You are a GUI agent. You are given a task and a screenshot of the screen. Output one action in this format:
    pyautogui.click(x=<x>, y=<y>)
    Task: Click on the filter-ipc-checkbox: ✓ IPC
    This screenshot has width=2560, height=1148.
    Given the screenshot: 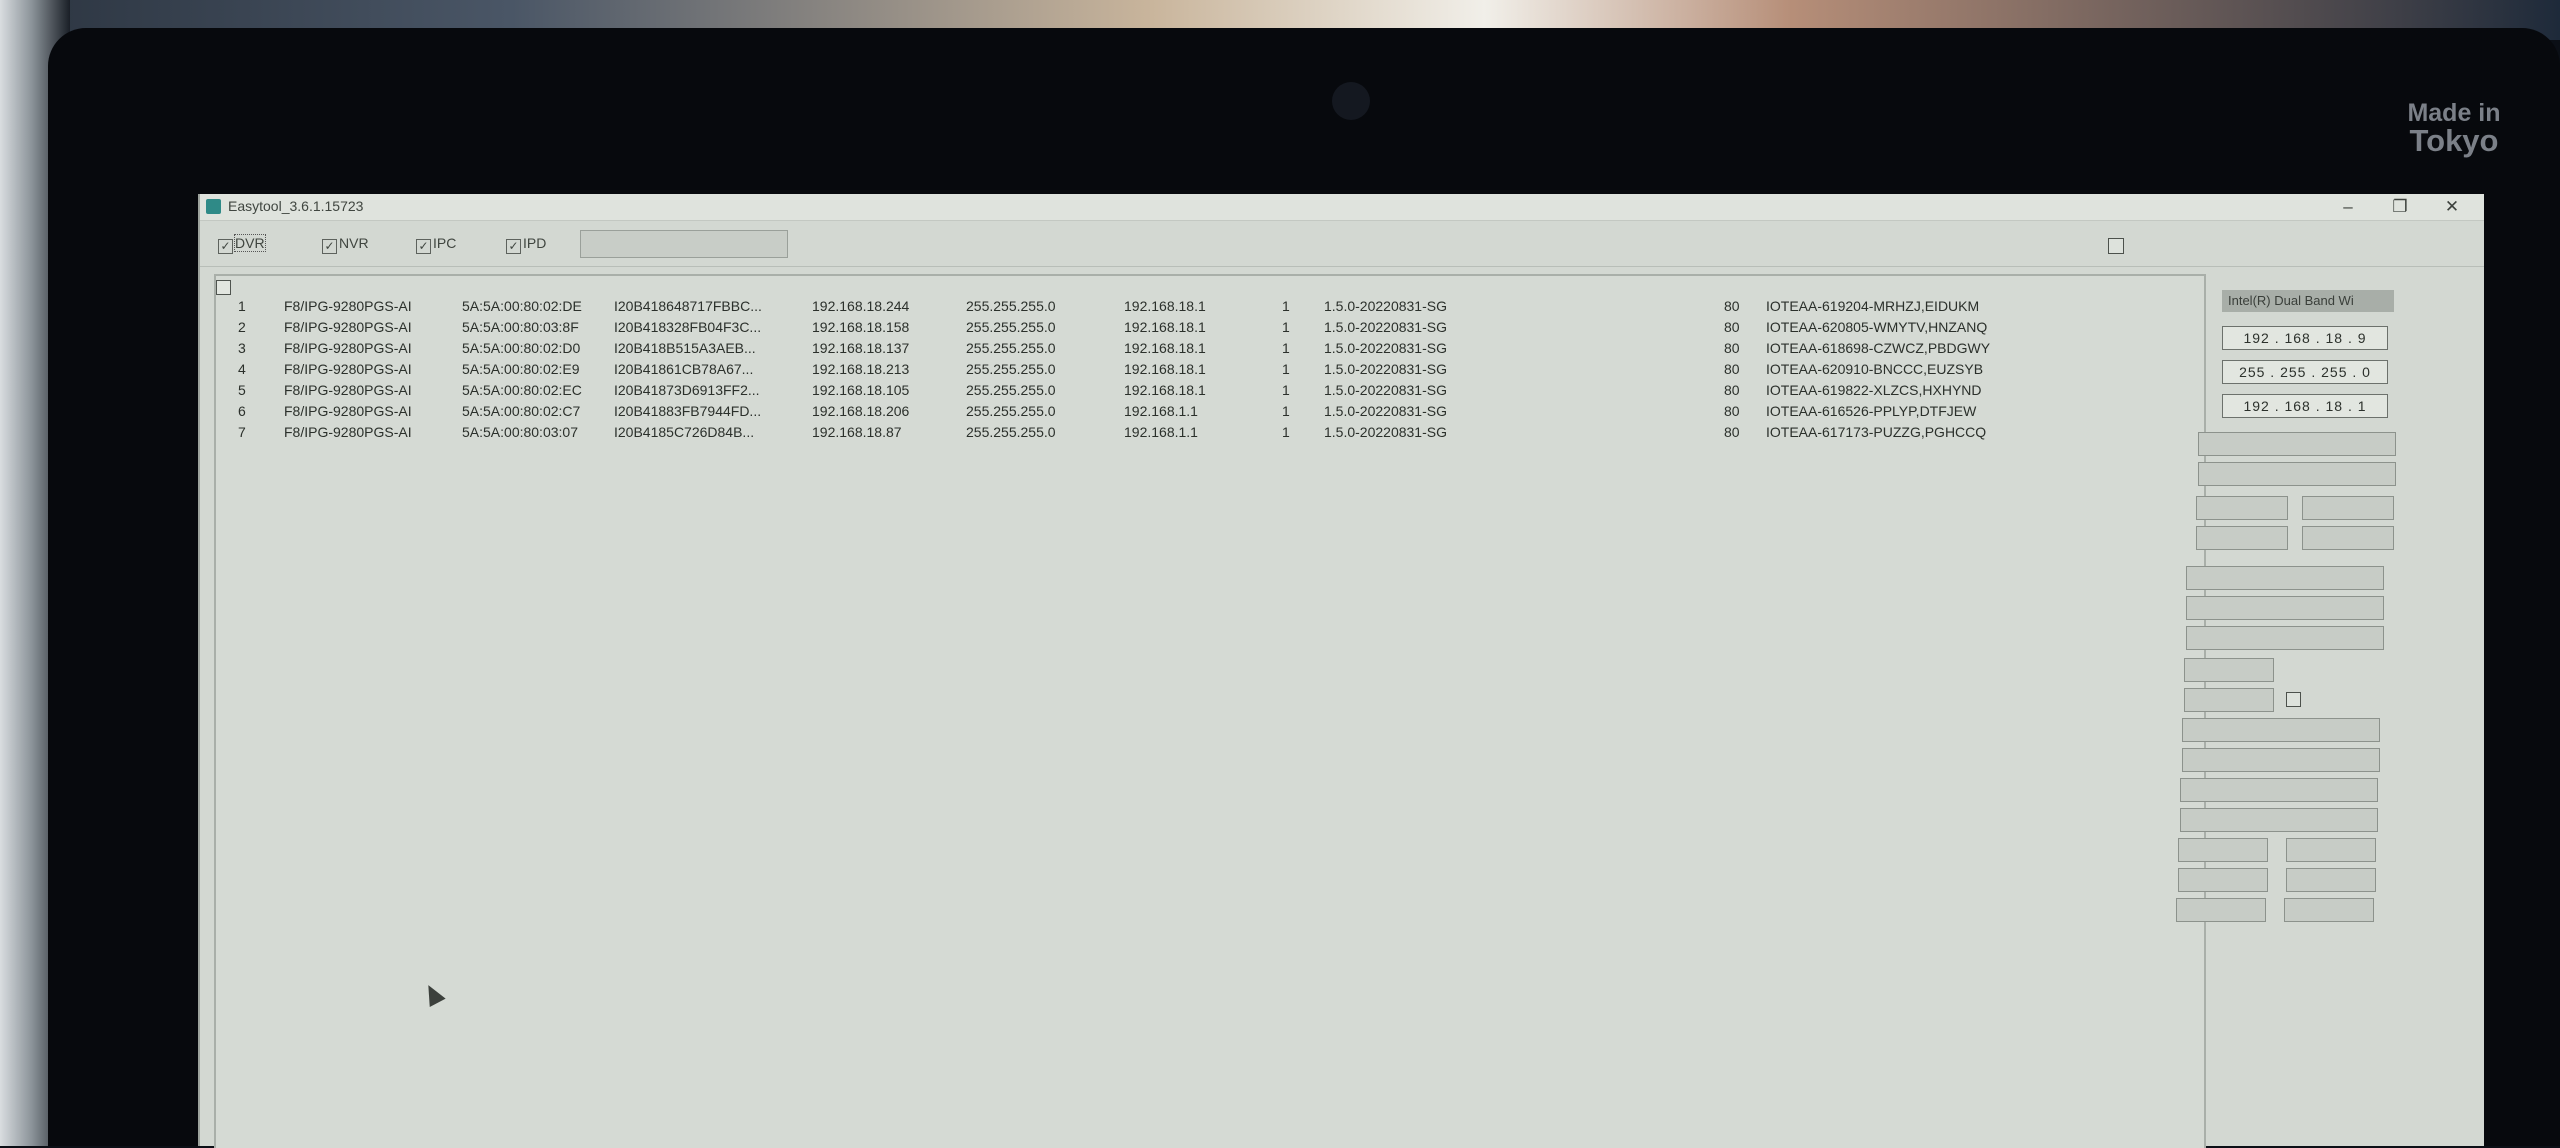 What is the action you would take?
    pyautogui.click(x=436, y=244)
    